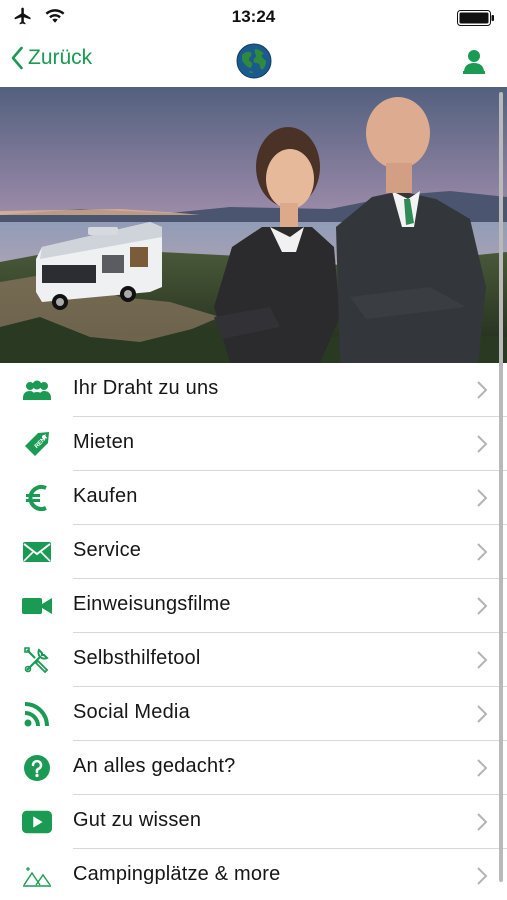 The height and width of the screenshot is (900, 507). What do you see at coordinates (37, 498) in the screenshot?
I see `euro-icon` at bounding box center [37, 498].